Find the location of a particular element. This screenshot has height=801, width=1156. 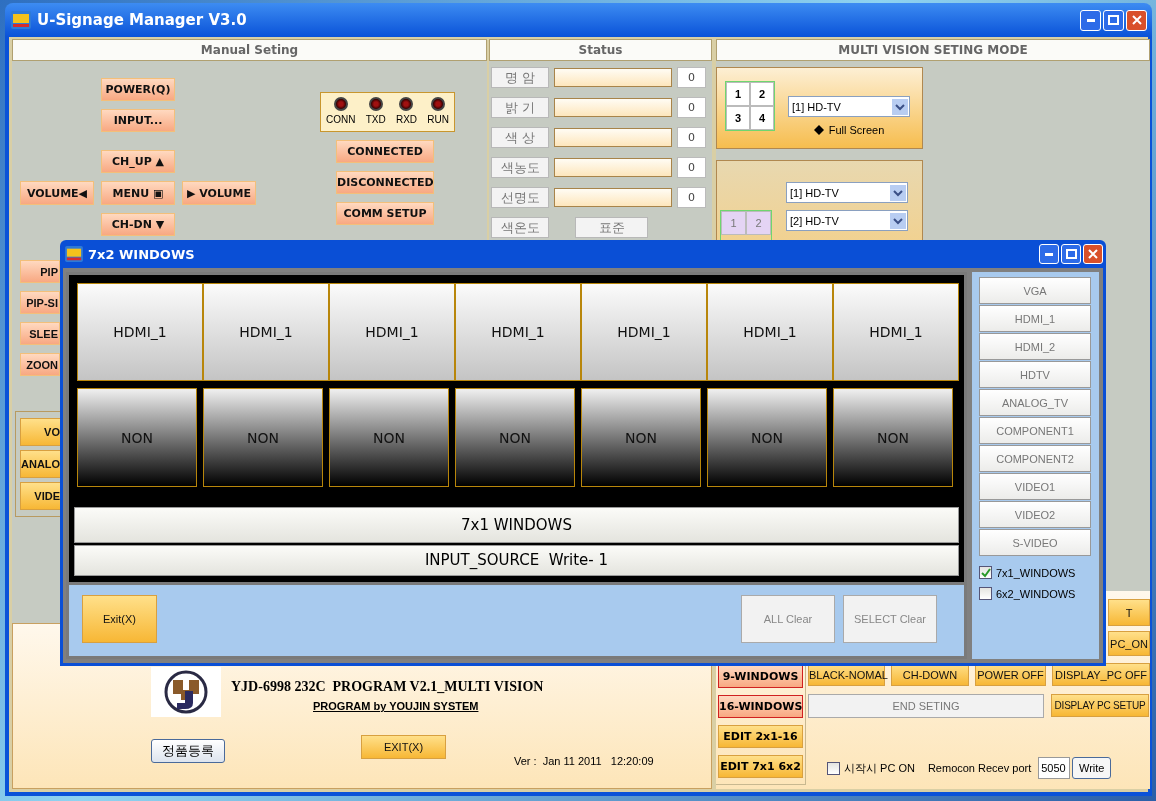

led-label: CONN is located at coordinates (341, 119).